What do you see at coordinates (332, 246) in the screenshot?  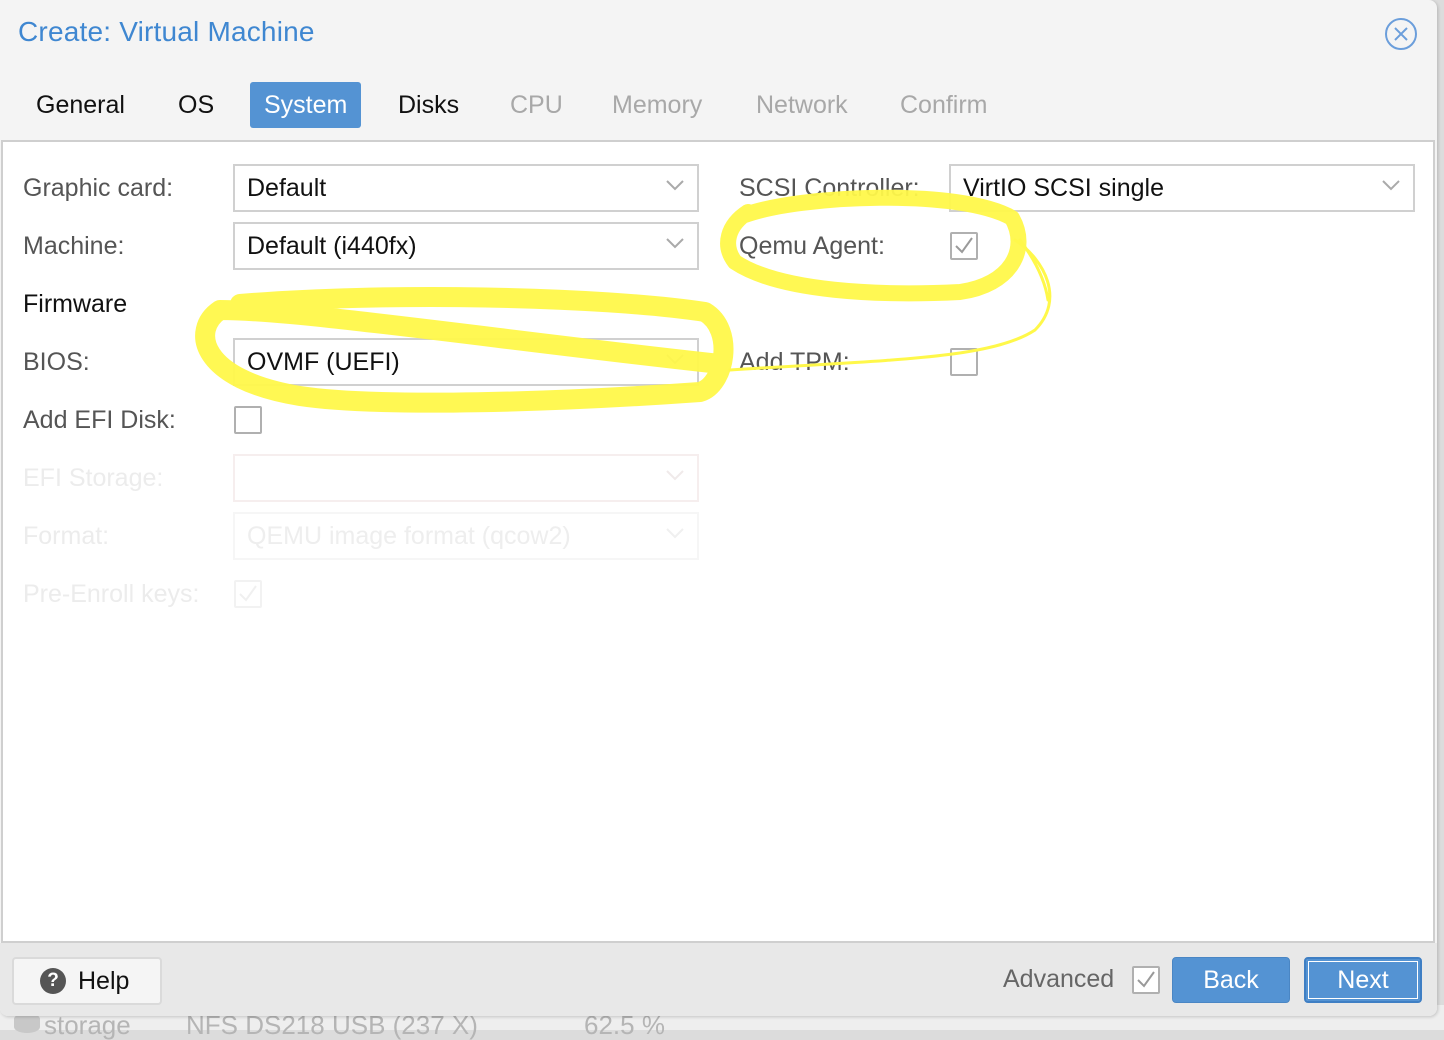 I see `machine-value: Default (i440fx)` at bounding box center [332, 246].